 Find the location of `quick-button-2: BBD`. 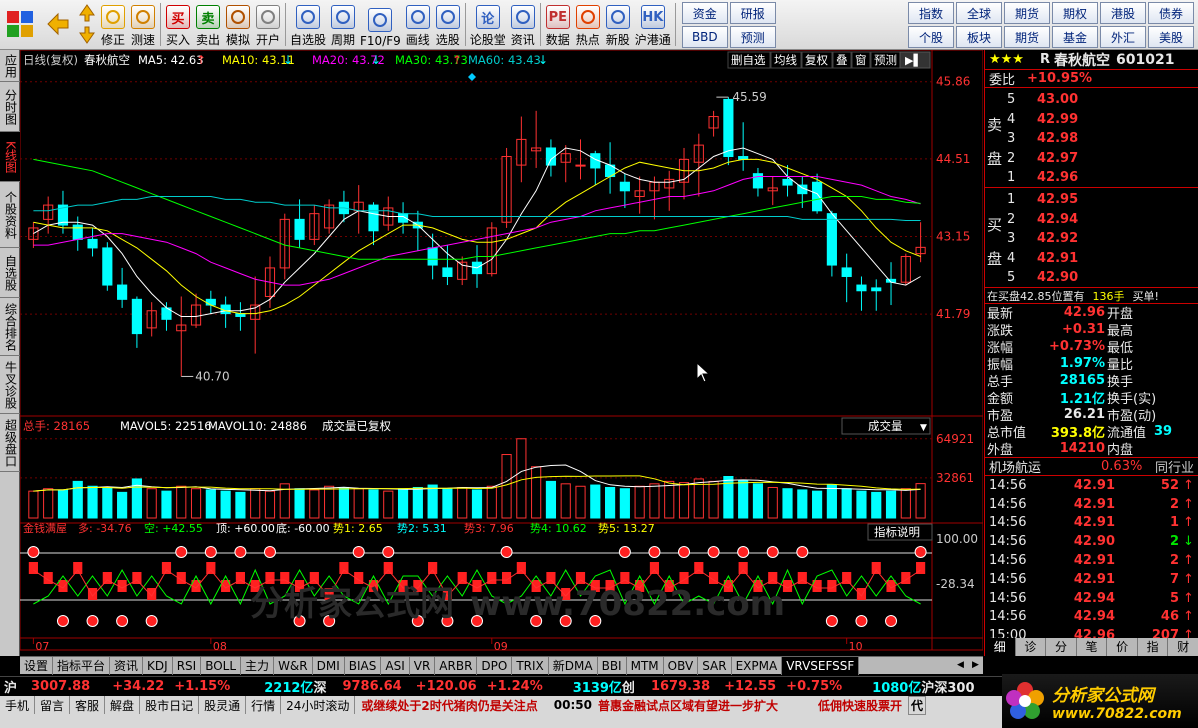

quick-button-2: BBD is located at coordinates (704, 37).